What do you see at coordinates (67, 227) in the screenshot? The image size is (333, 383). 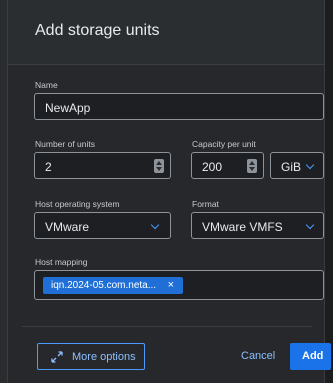 I see `host-os-value: VMware` at bounding box center [67, 227].